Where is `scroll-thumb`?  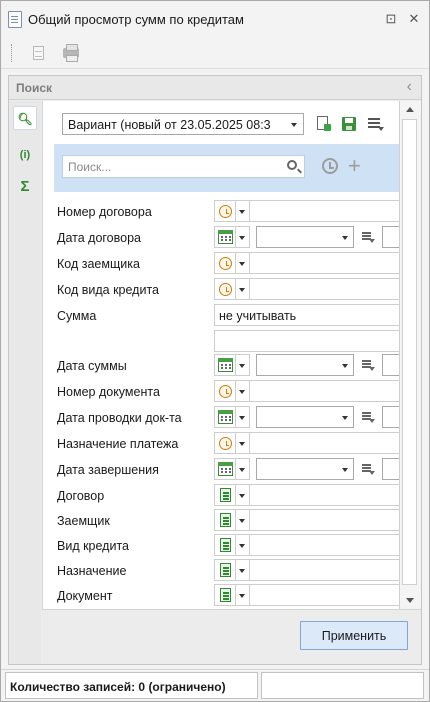 scroll-thumb is located at coordinates (409, 352).